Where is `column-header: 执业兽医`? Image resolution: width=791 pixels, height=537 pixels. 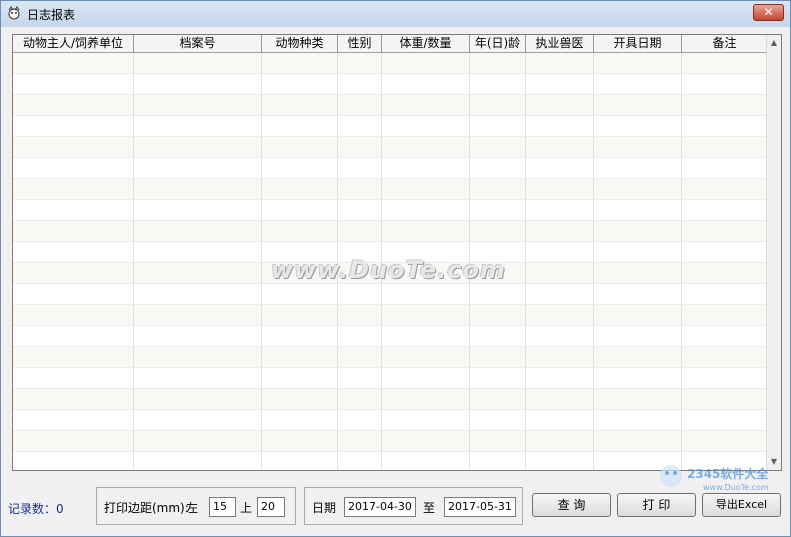
column-header: 执业兽医 is located at coordinates (560, 43).